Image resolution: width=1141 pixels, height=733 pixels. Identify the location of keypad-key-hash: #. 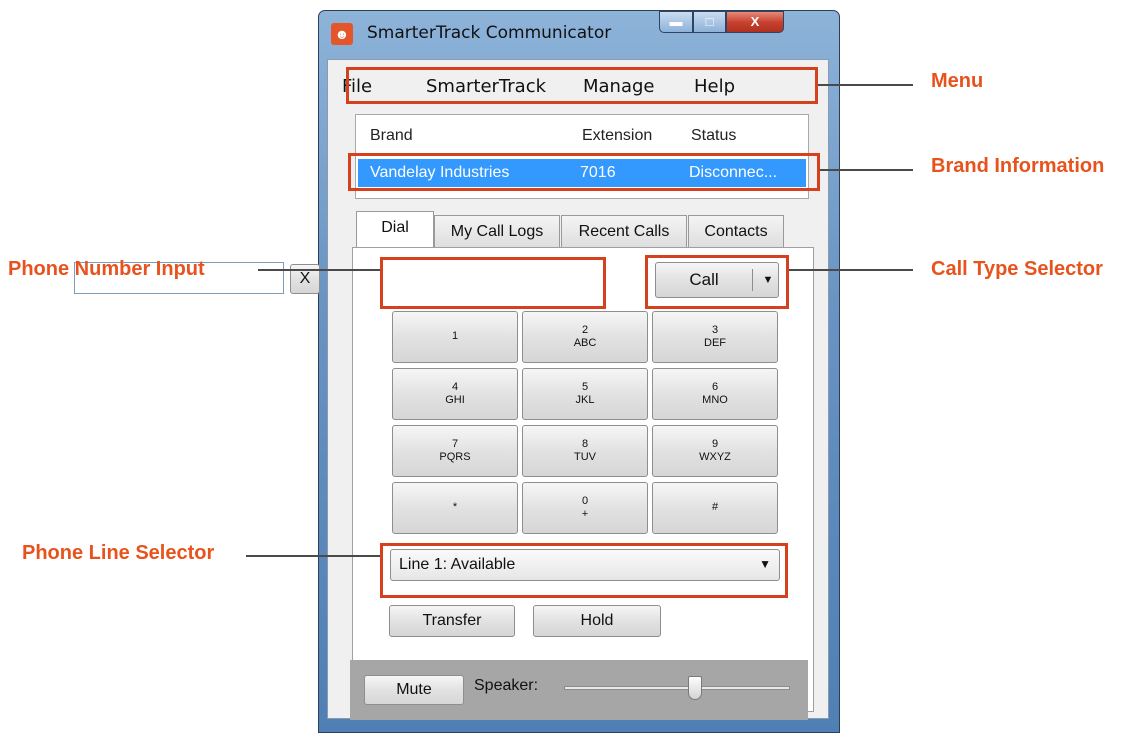
(715, 508).